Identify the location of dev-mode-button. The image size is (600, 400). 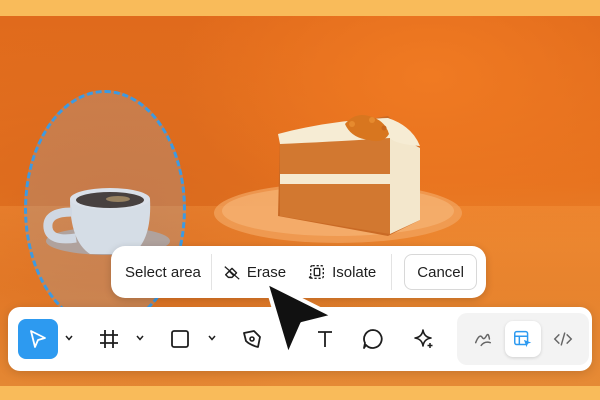
(563, 339).